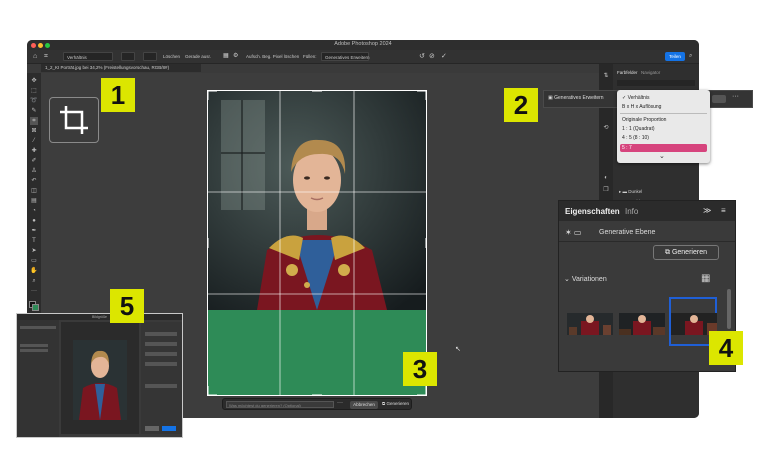 The width and height of the screenshot is (770, 475). What do you see at coordinates (128, 56) in the screenshot?
I see `width-field` at bounding box center [128, 56].